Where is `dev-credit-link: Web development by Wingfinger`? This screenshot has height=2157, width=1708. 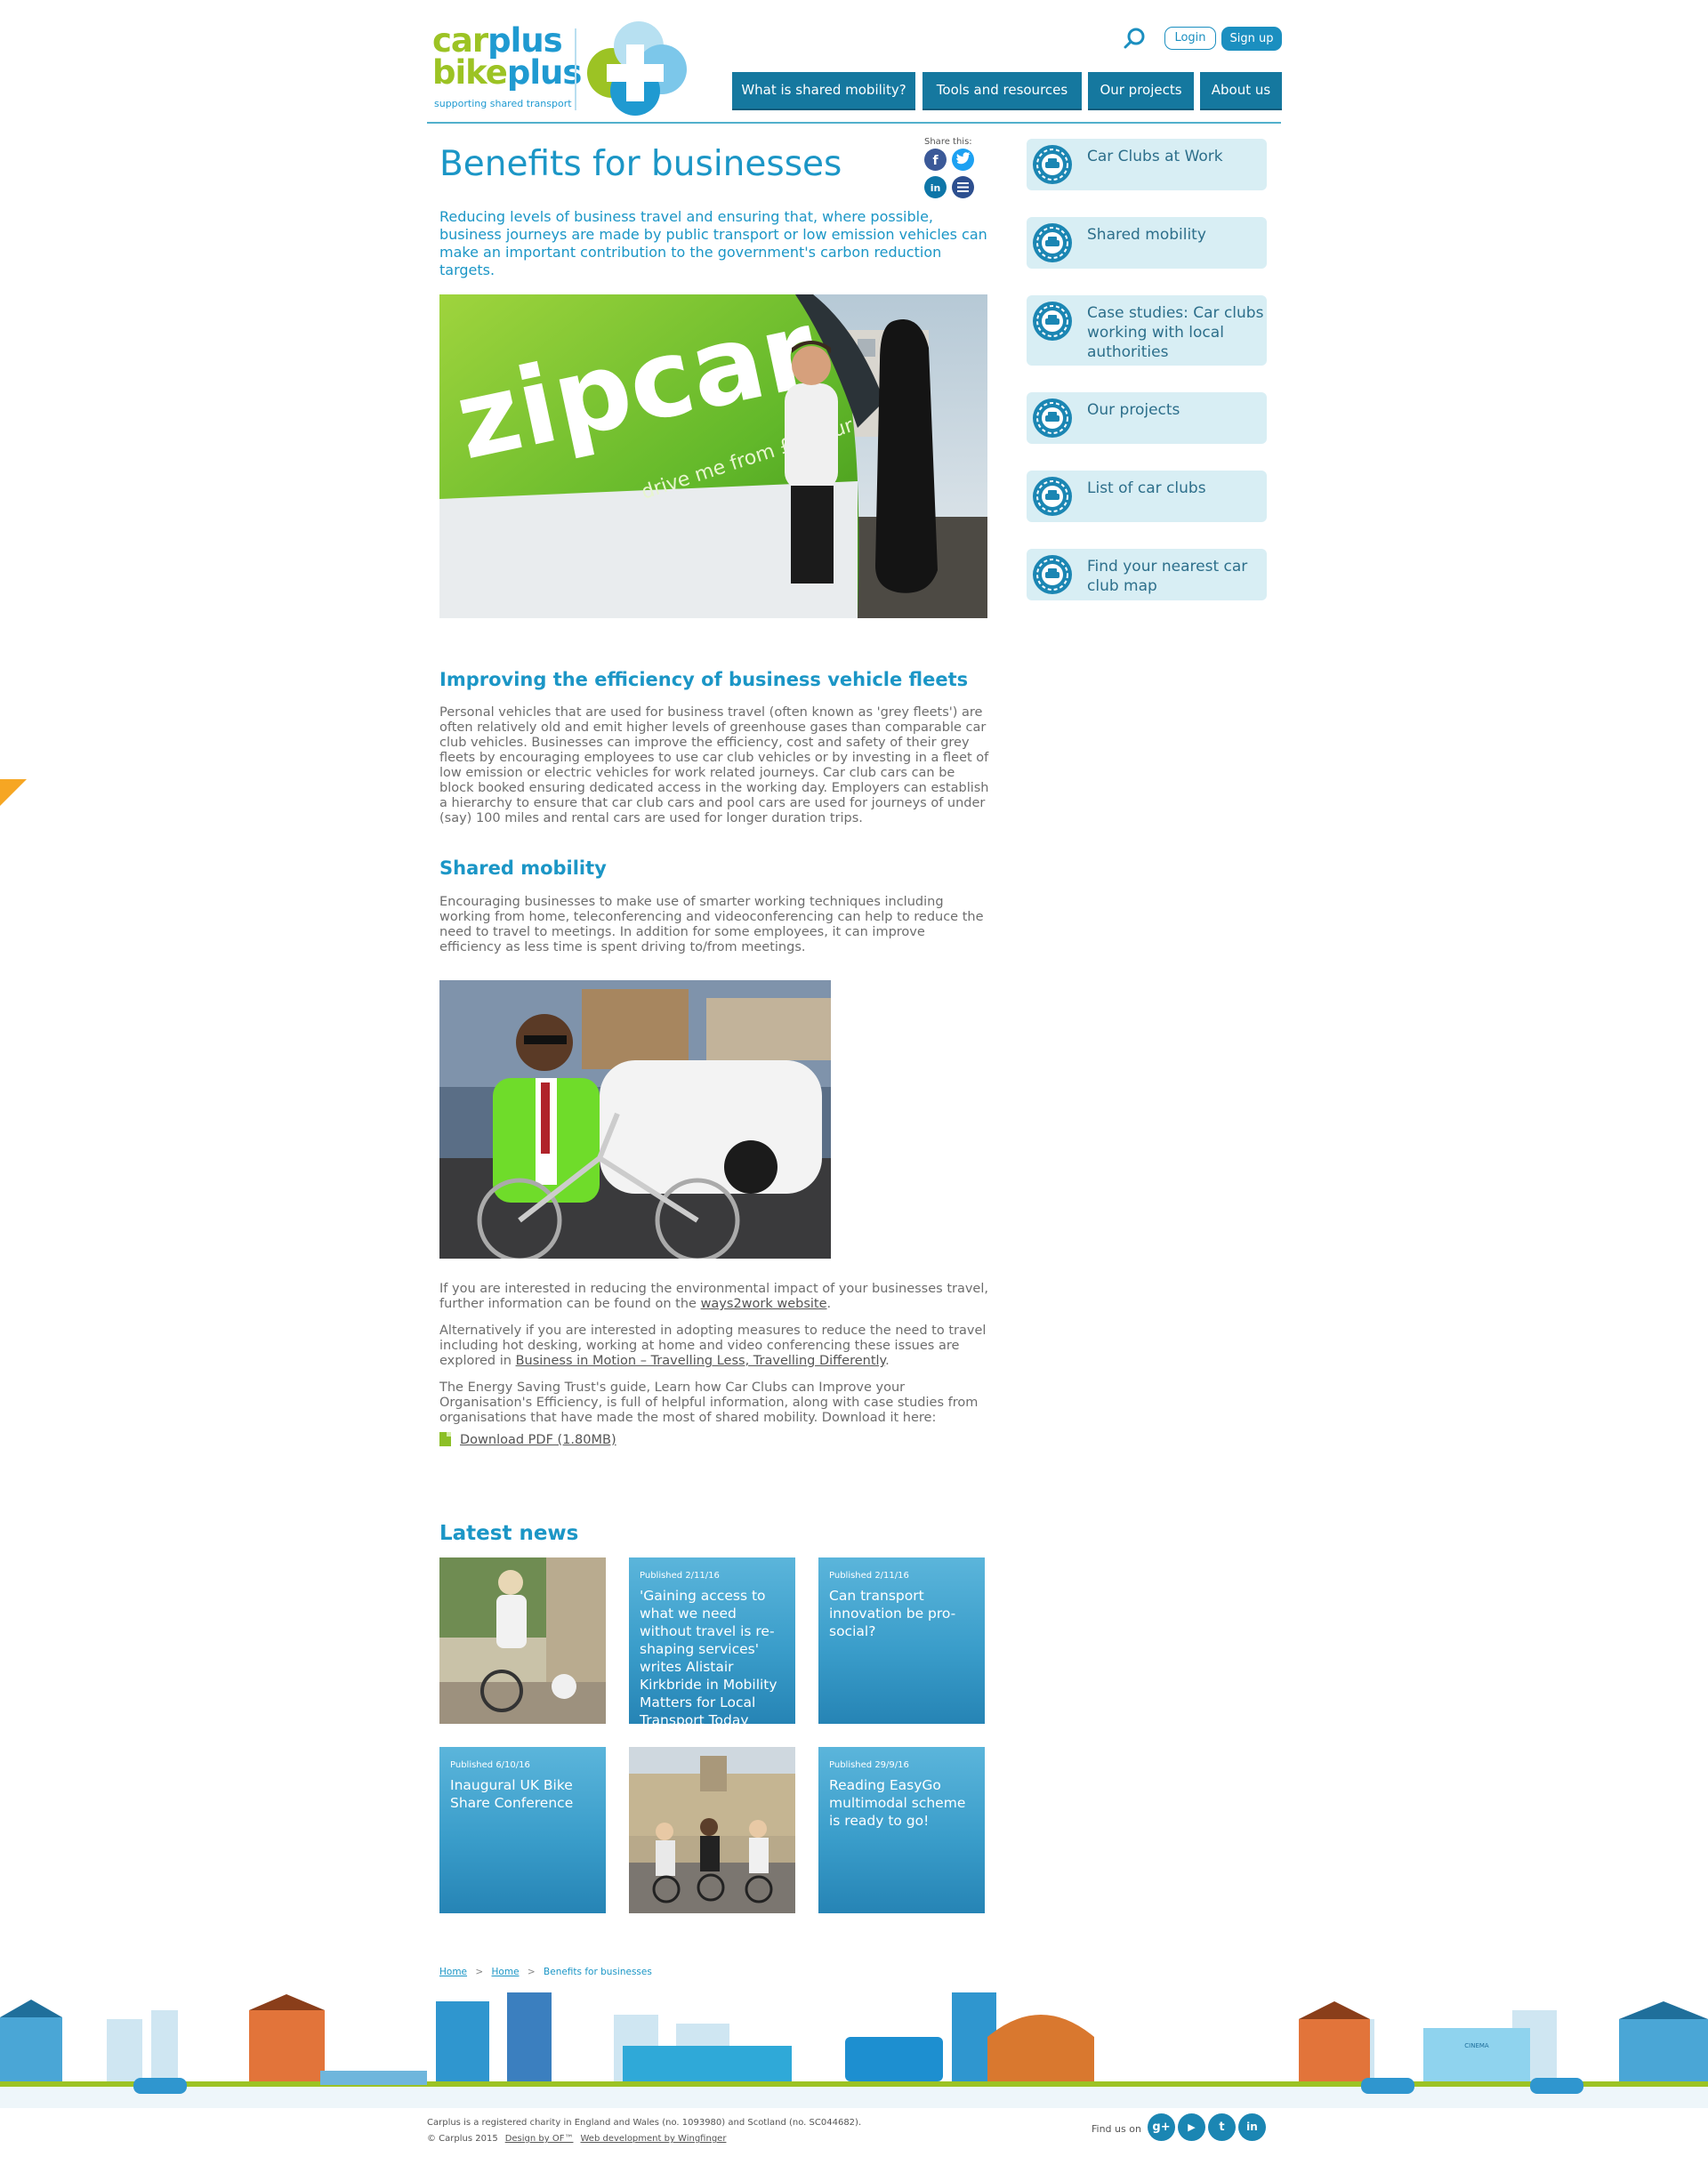
dev-credit-link: Web development by Wingfinger is located at coordinates (653, 2139).